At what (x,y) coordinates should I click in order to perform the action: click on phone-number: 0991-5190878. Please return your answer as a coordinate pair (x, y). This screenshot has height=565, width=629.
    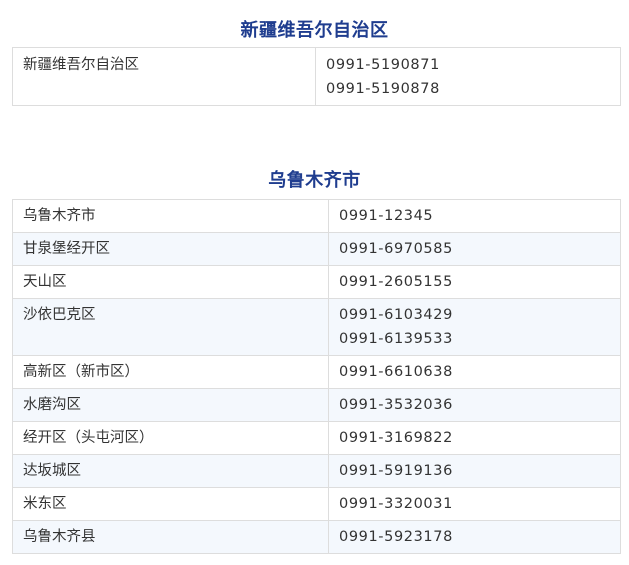
    Looking at the image, I should click on (383, 89).